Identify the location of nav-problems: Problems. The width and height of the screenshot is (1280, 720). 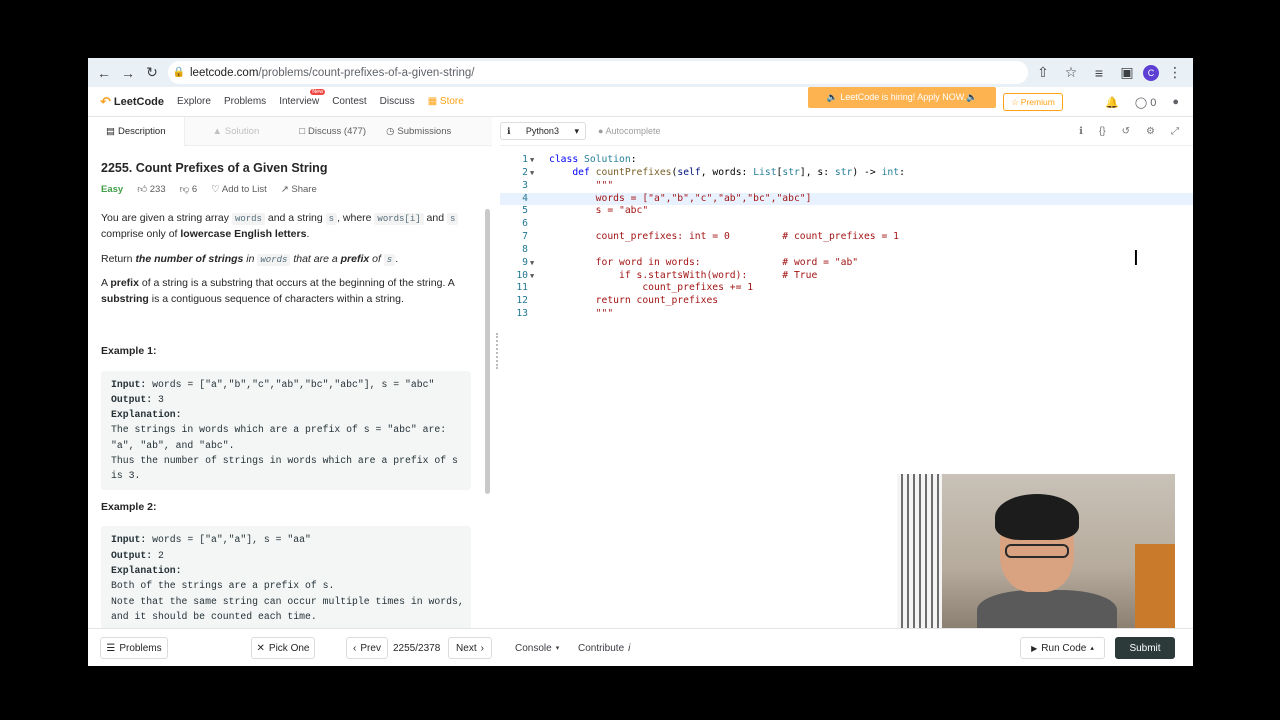
(245, 101).